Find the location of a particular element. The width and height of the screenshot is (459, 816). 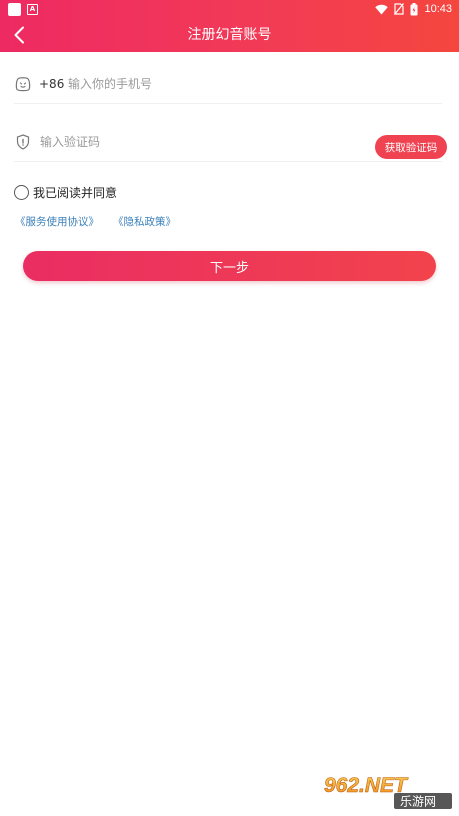

face-icon is located at coordinates (23, 84).